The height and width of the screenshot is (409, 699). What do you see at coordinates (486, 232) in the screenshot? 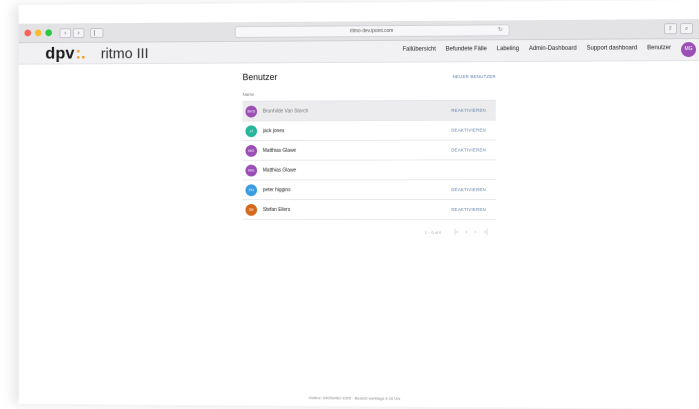
I see `last-page-icon: ›|` at bounding box center [486, 232].